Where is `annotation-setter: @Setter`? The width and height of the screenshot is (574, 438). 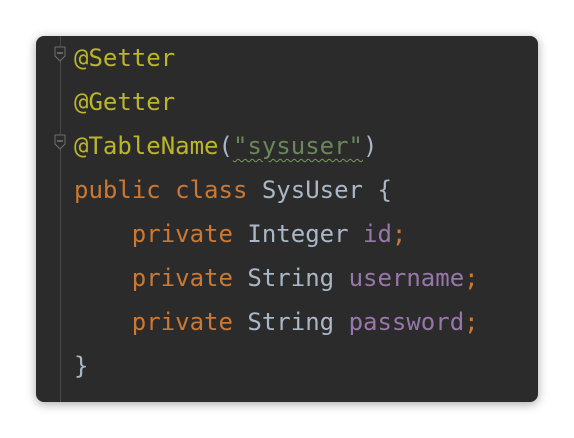
annotation-setter: @Setter is located at coordinates (125, 58).